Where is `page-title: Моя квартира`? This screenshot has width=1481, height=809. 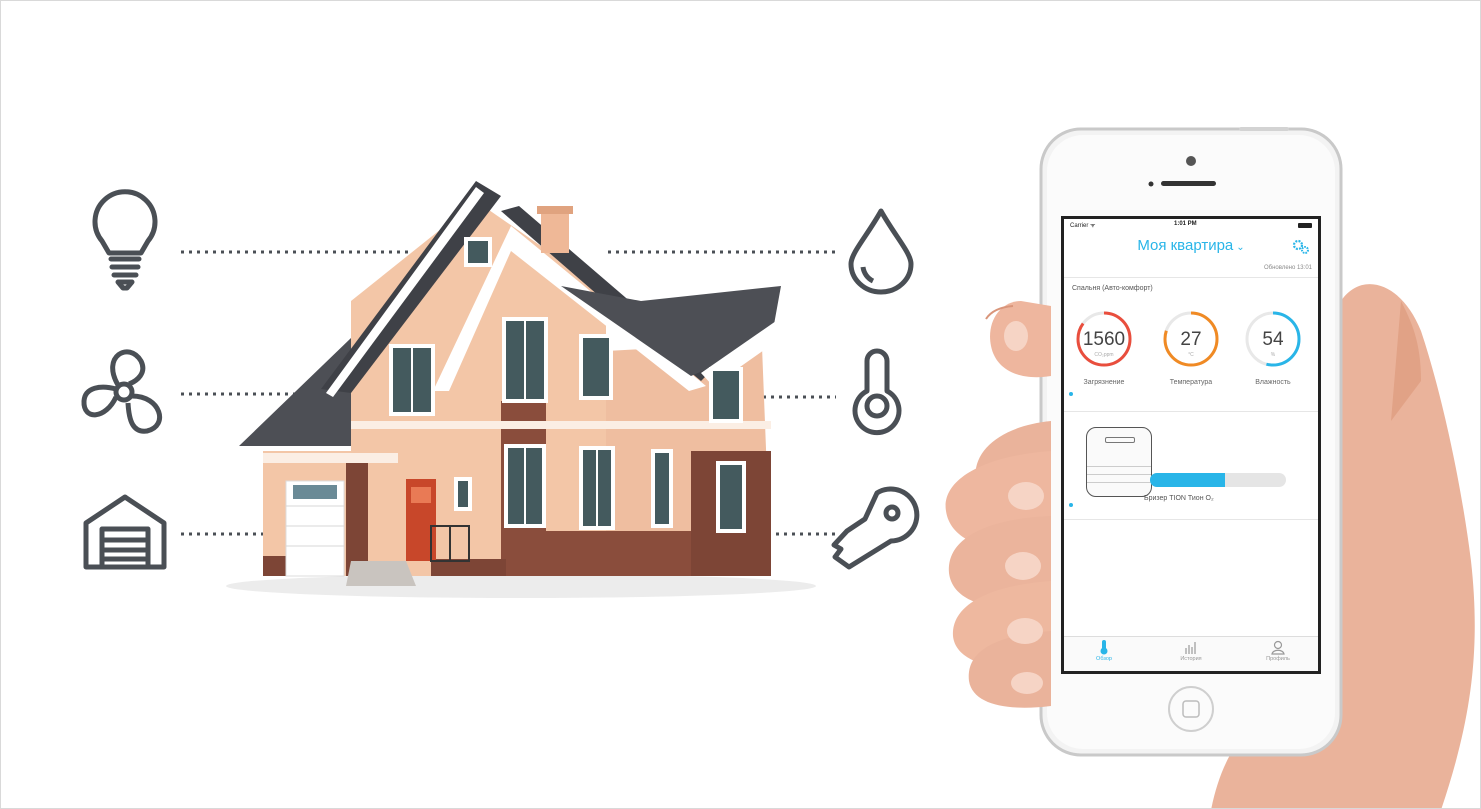 page-title: Моя квартира is located at coordinates (1185, 245).